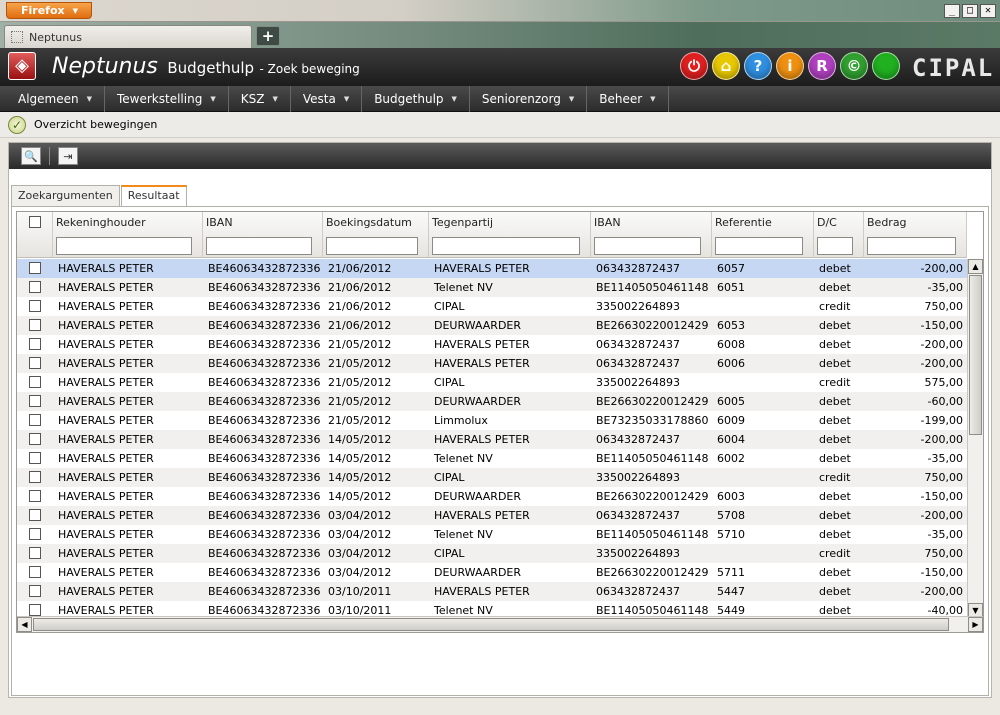 The width and height of the screenshot is (1000, 715). Describe the element at coordinates (259, 246) in the screenshot. I see `filter-input-iban` at that location.